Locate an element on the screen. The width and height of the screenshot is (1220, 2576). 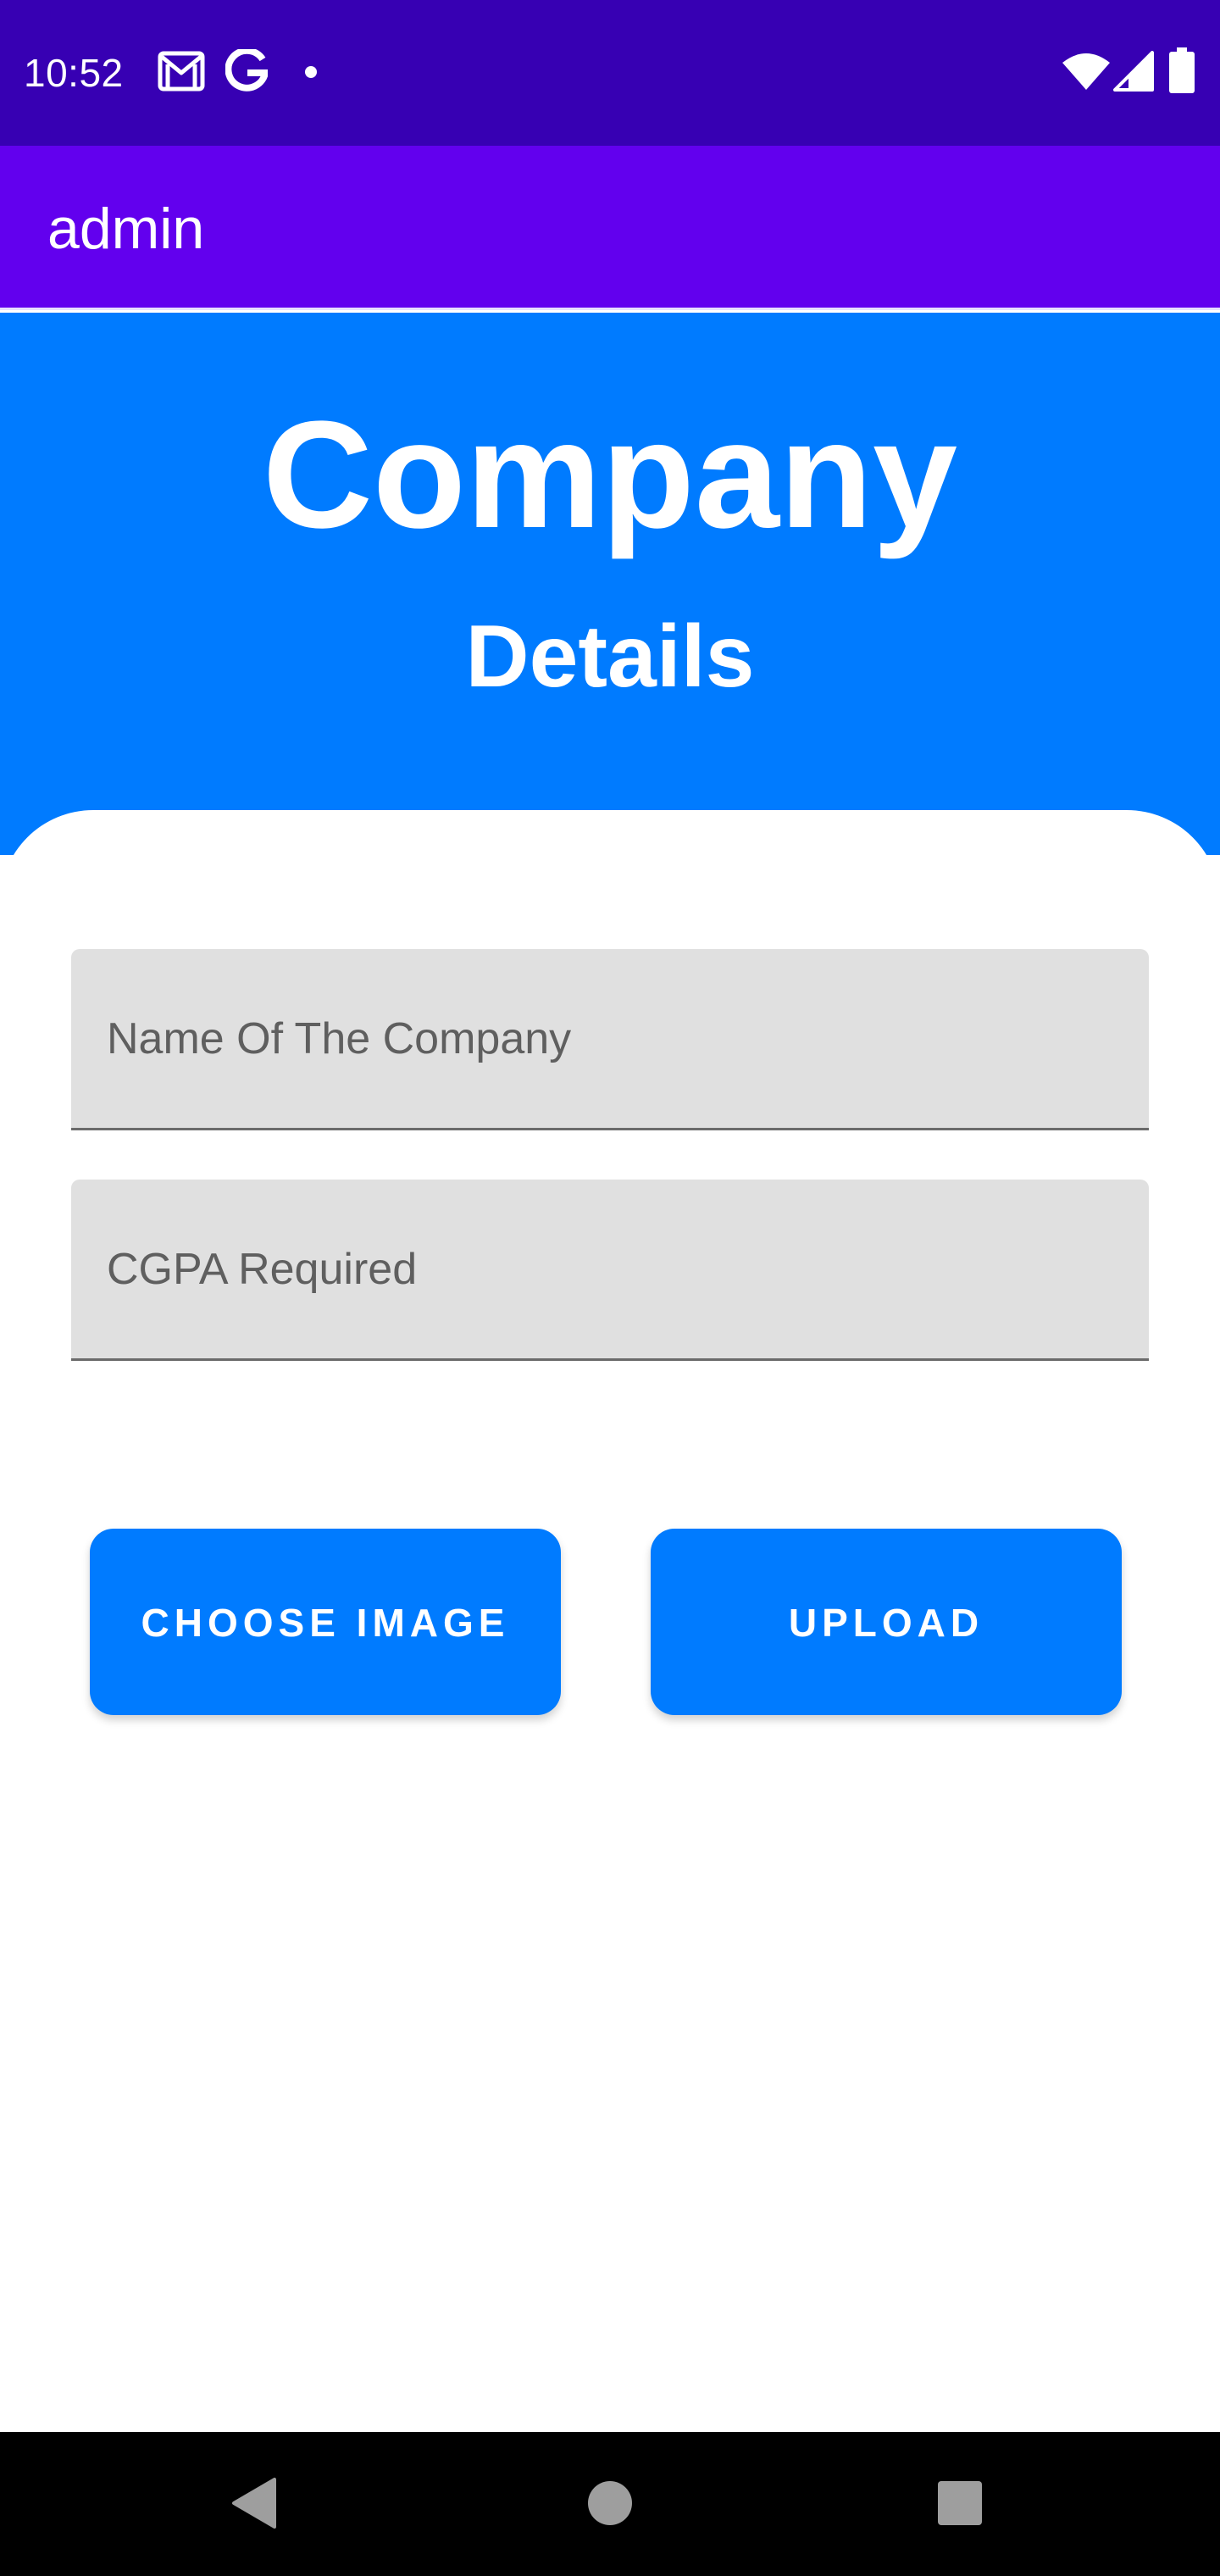
navigation-bar is located at coordinates (610, 2504).